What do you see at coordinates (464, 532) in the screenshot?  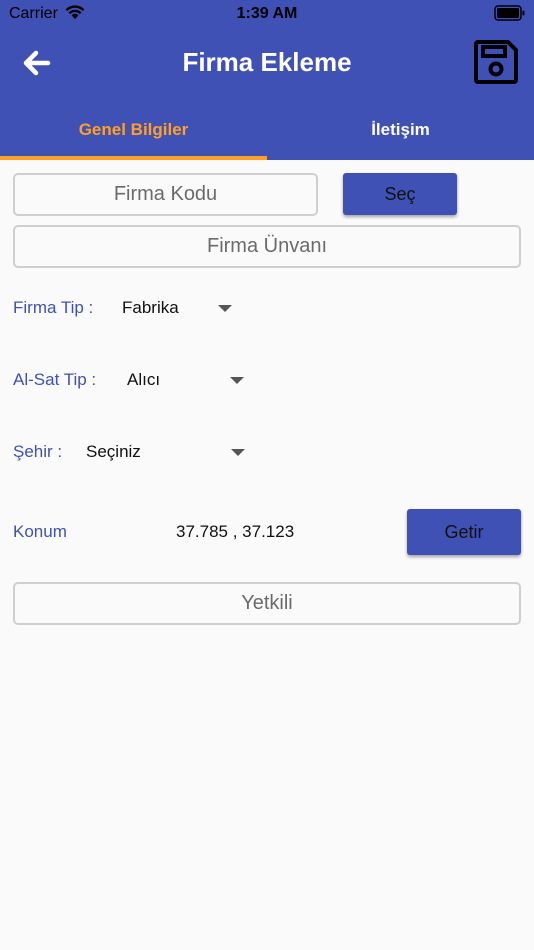 I see `getir-button: Getir` at bounding box center [464, 532].